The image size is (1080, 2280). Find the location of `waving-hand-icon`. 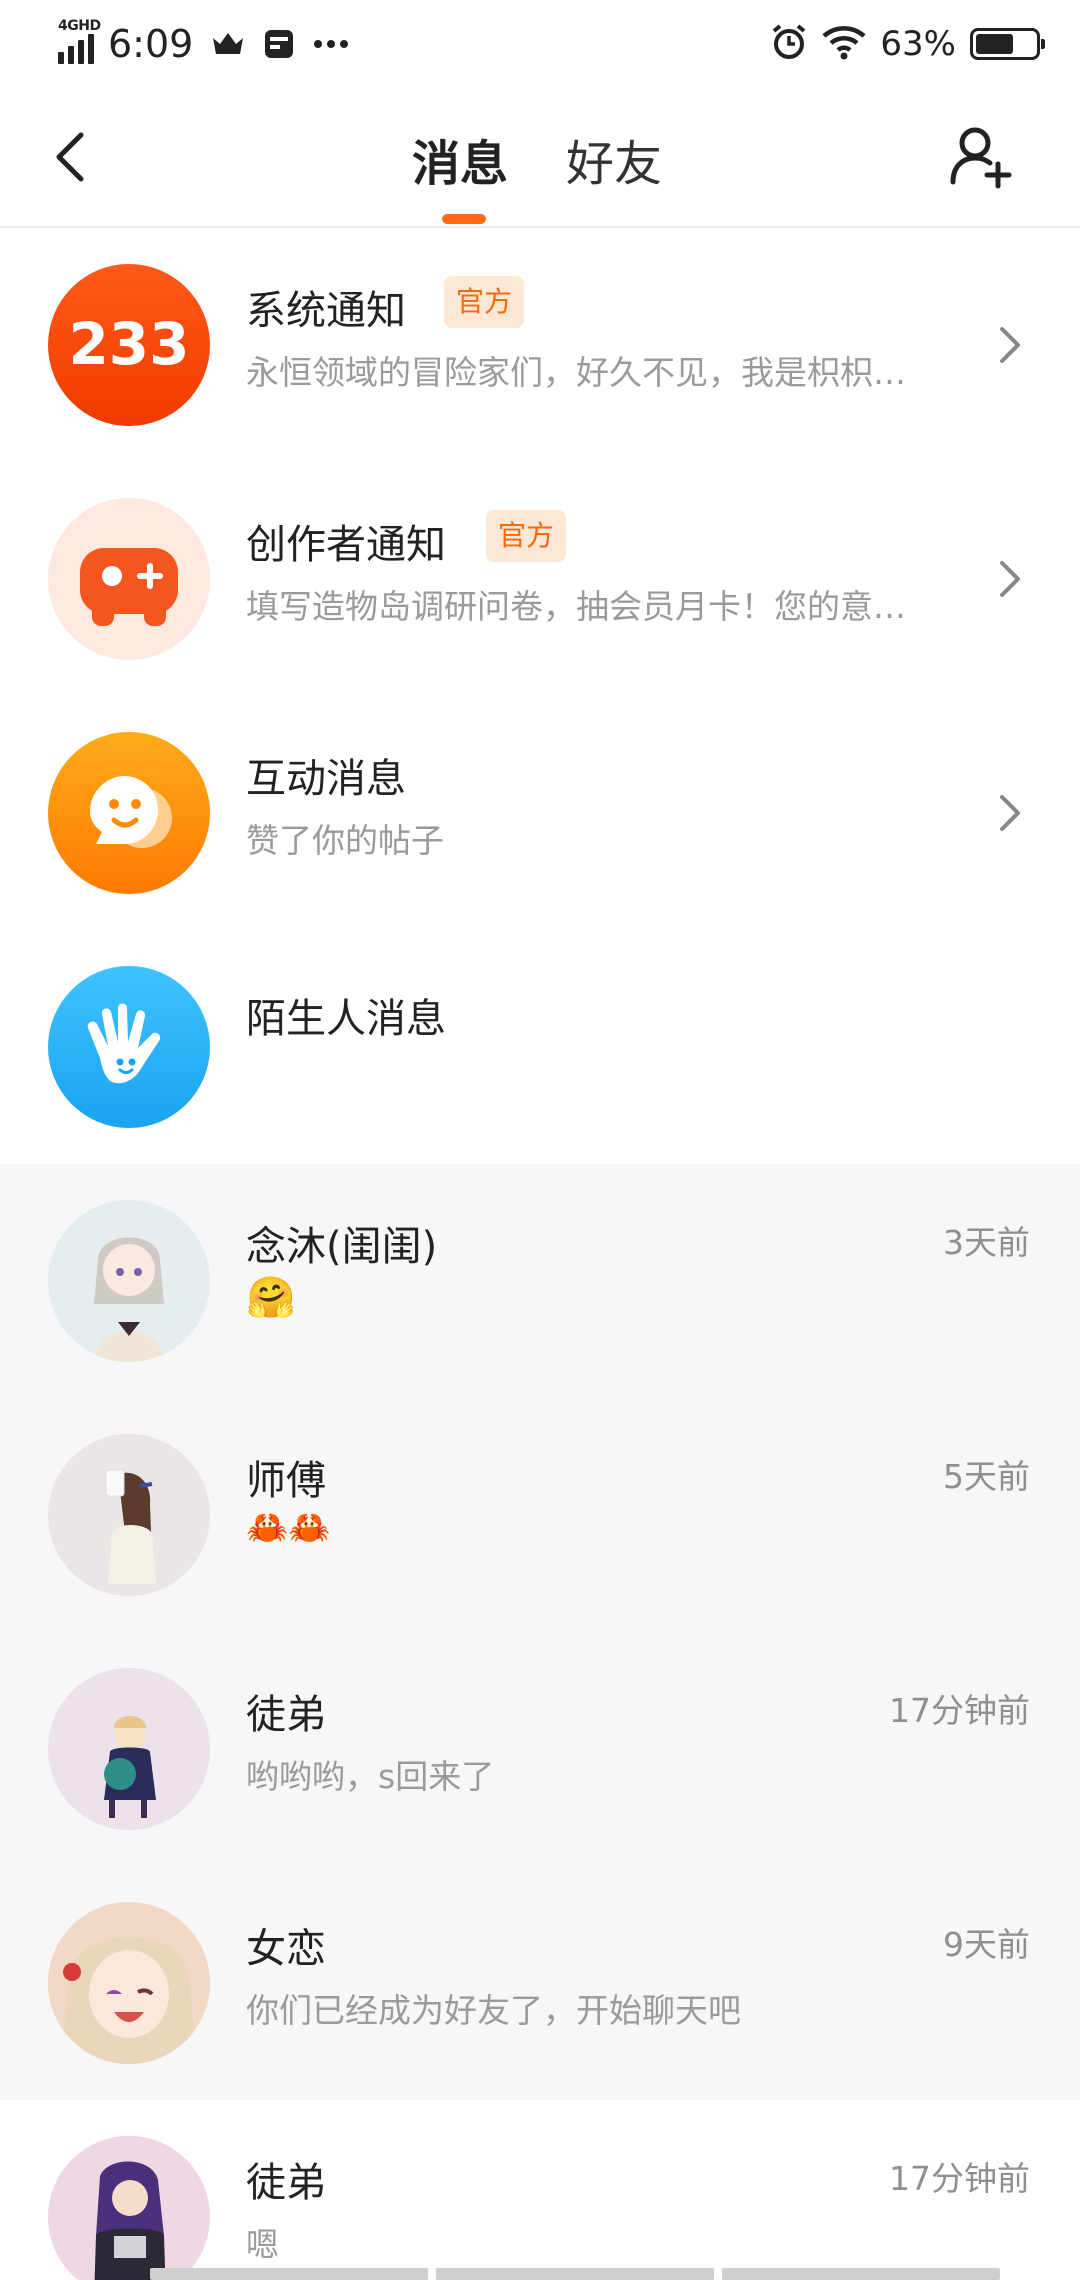

waving-hand-icon is located at coordinates (129, 1047).